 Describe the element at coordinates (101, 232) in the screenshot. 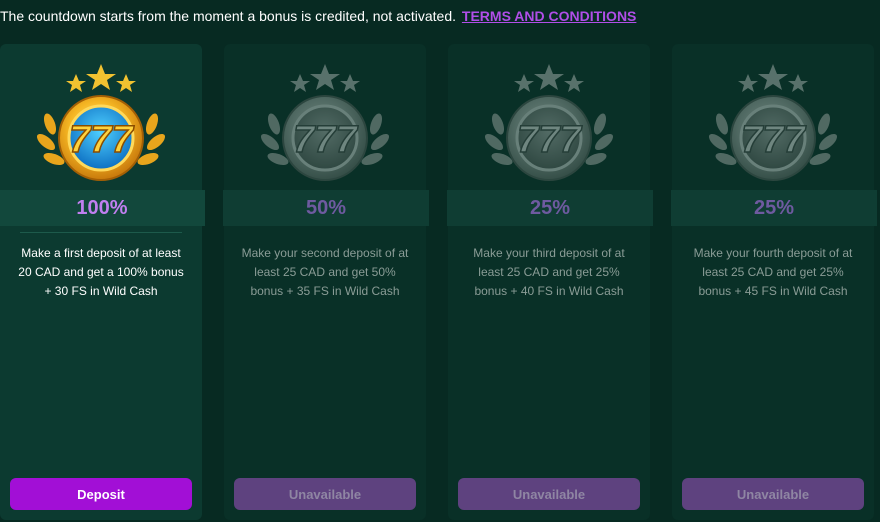

I see `divider` at that location.